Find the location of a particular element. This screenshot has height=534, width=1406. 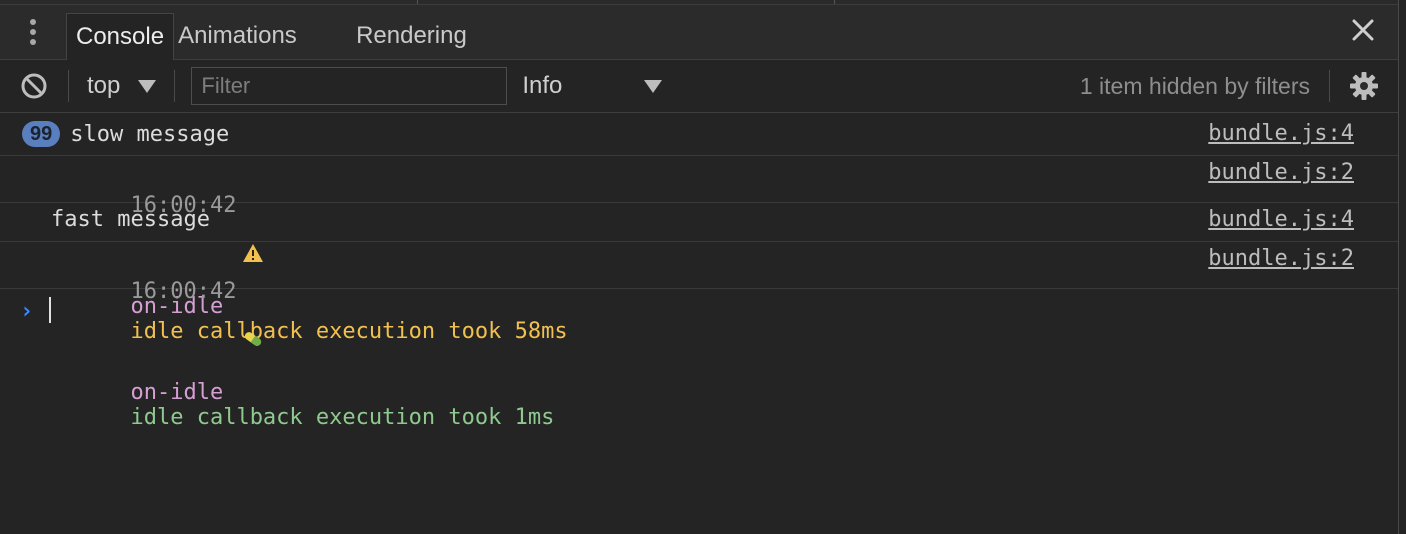

console-prompt: › is located at coordinates (699, 309).